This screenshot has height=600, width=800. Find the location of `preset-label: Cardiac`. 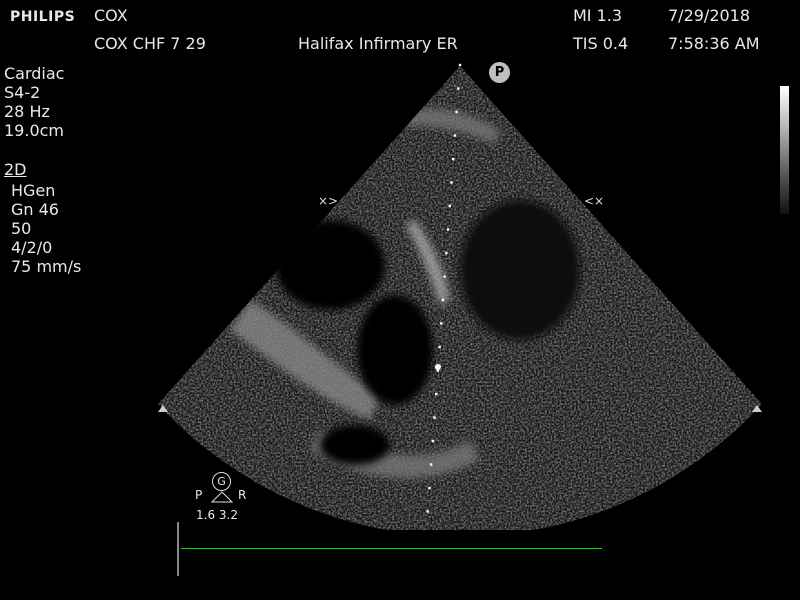

preset-label: Cardiac is located at coordinates (34, 73).